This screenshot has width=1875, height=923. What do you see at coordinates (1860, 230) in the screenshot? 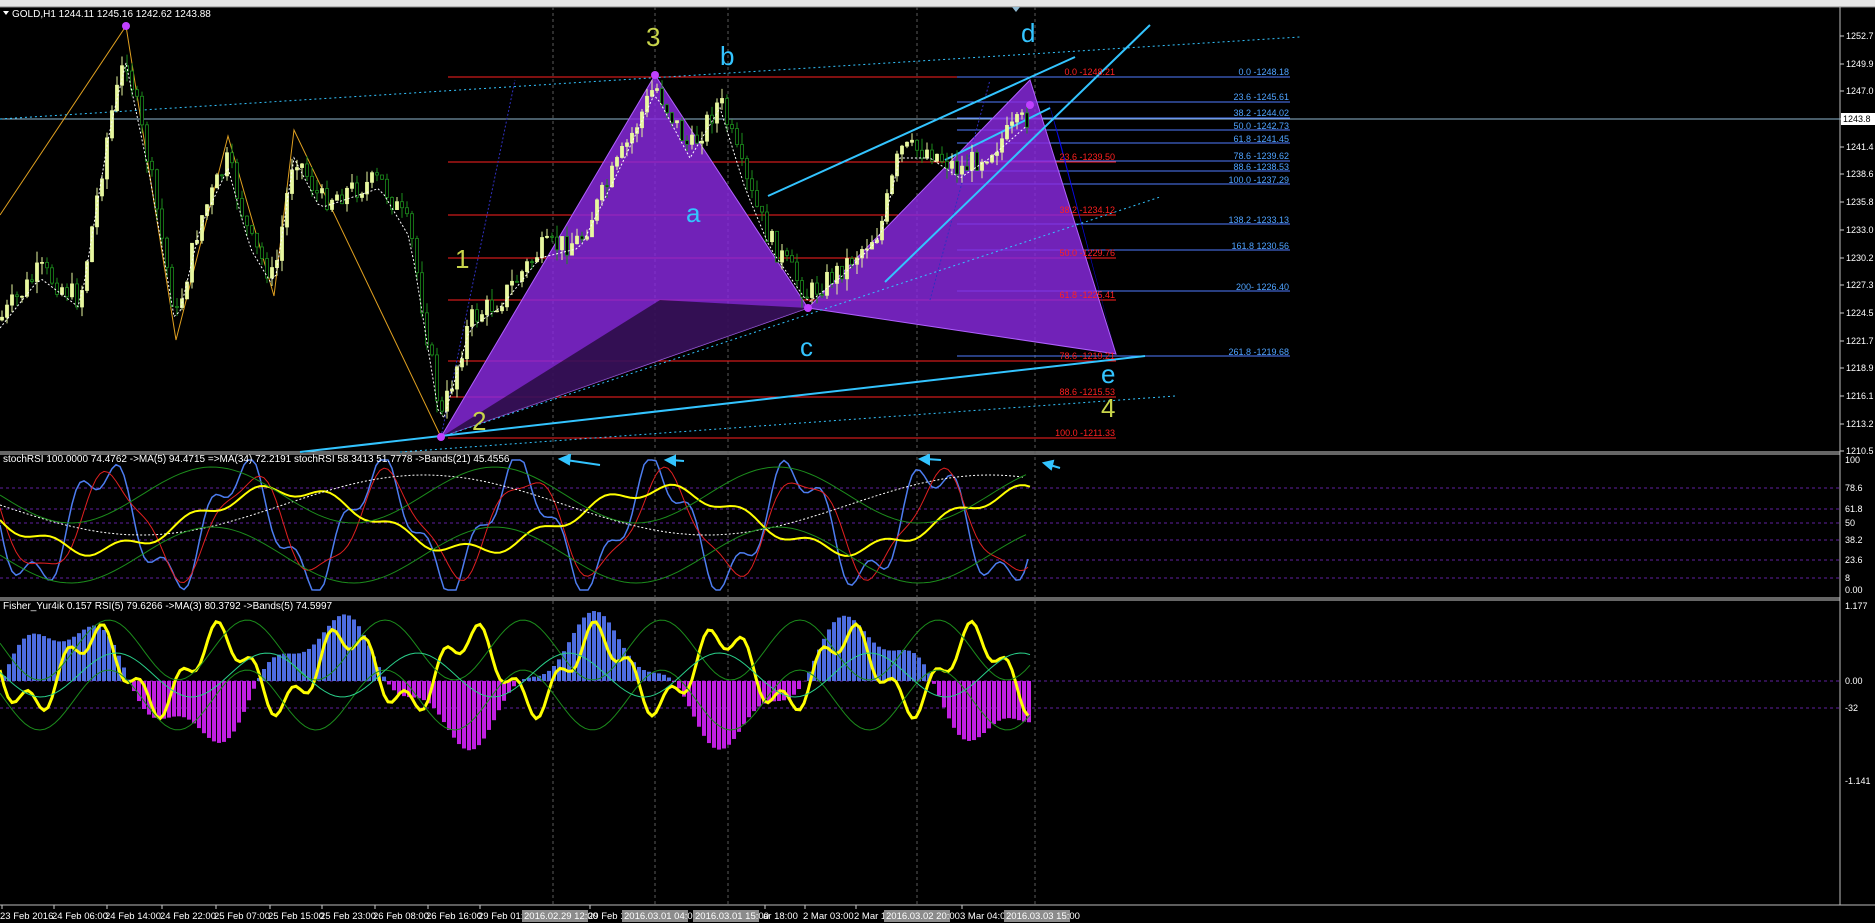
I see `price-tick-label: 1233.0` at bounding box center [1860, 230].